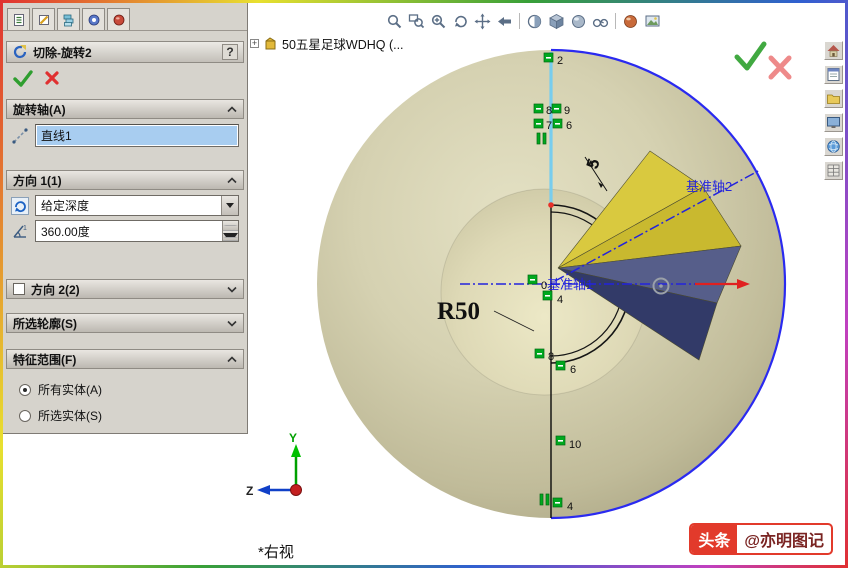  Describe the element at coordinates (125, 180) in the screenshot. I see `section-direction1-header: 方向 1(1)` at that location.